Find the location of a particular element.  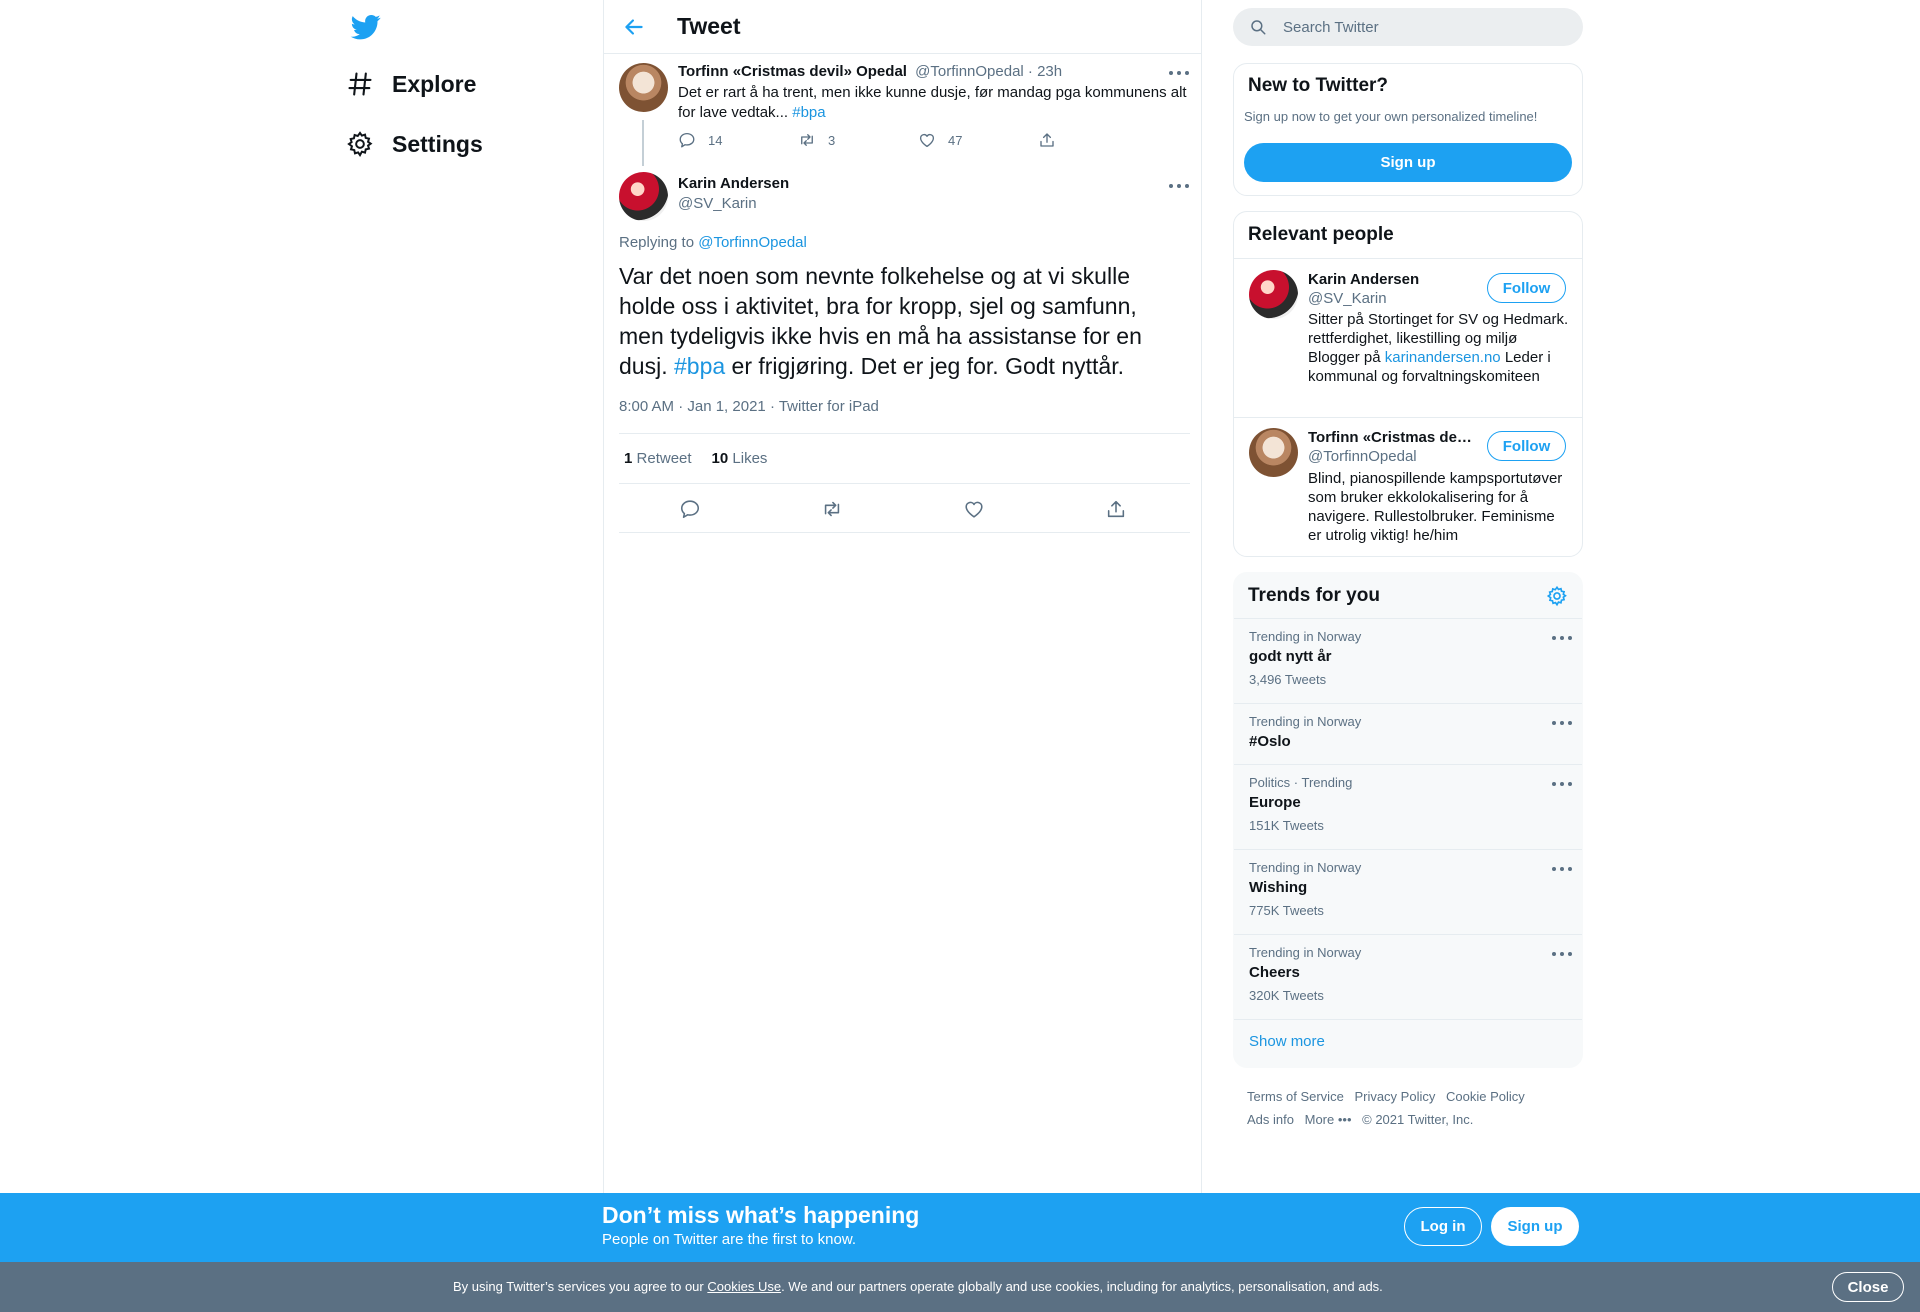

card-title: Trends for you is located at coordinates (1314, 595).